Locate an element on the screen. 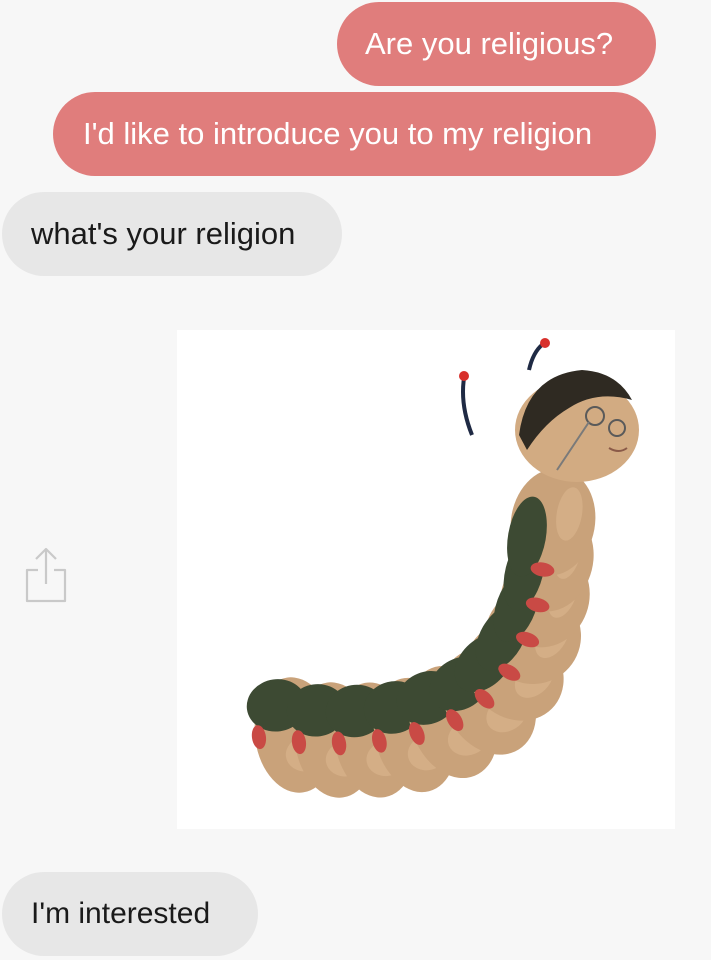 The image size is (711, 960). message-text: I'd like to introduce you to my religion is located at coordinates (338, 133).